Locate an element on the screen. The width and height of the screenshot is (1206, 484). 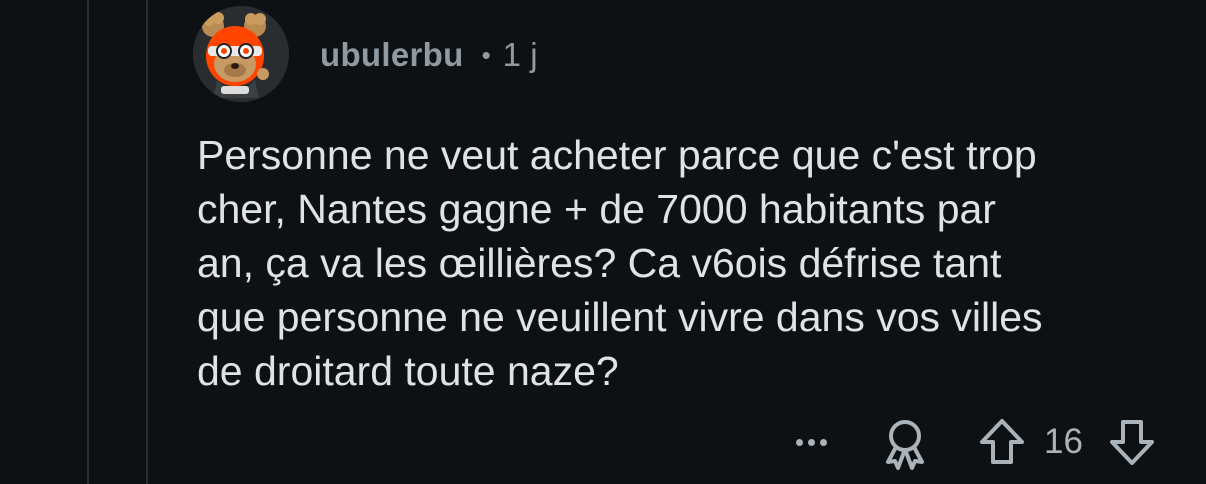
comment-meta: ubulerbu • 1 j is located at coordinates (429, 55).